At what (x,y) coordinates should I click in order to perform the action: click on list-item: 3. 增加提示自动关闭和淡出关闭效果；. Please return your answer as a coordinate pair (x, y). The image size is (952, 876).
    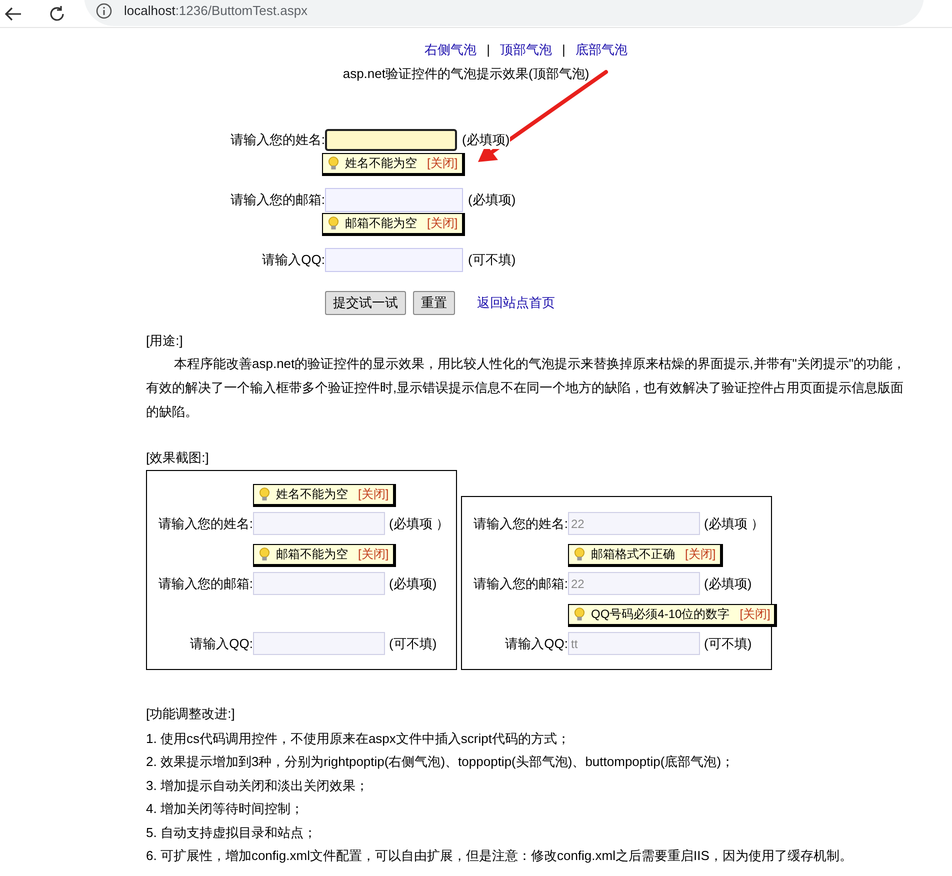
    Looking at the image, I should click on (258, 785).